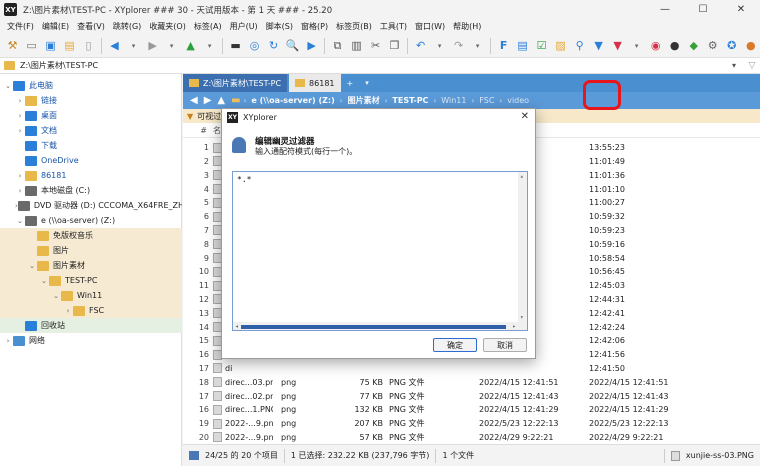  I want to click on back-dropdown-icon: ▾, so click(133, 46).